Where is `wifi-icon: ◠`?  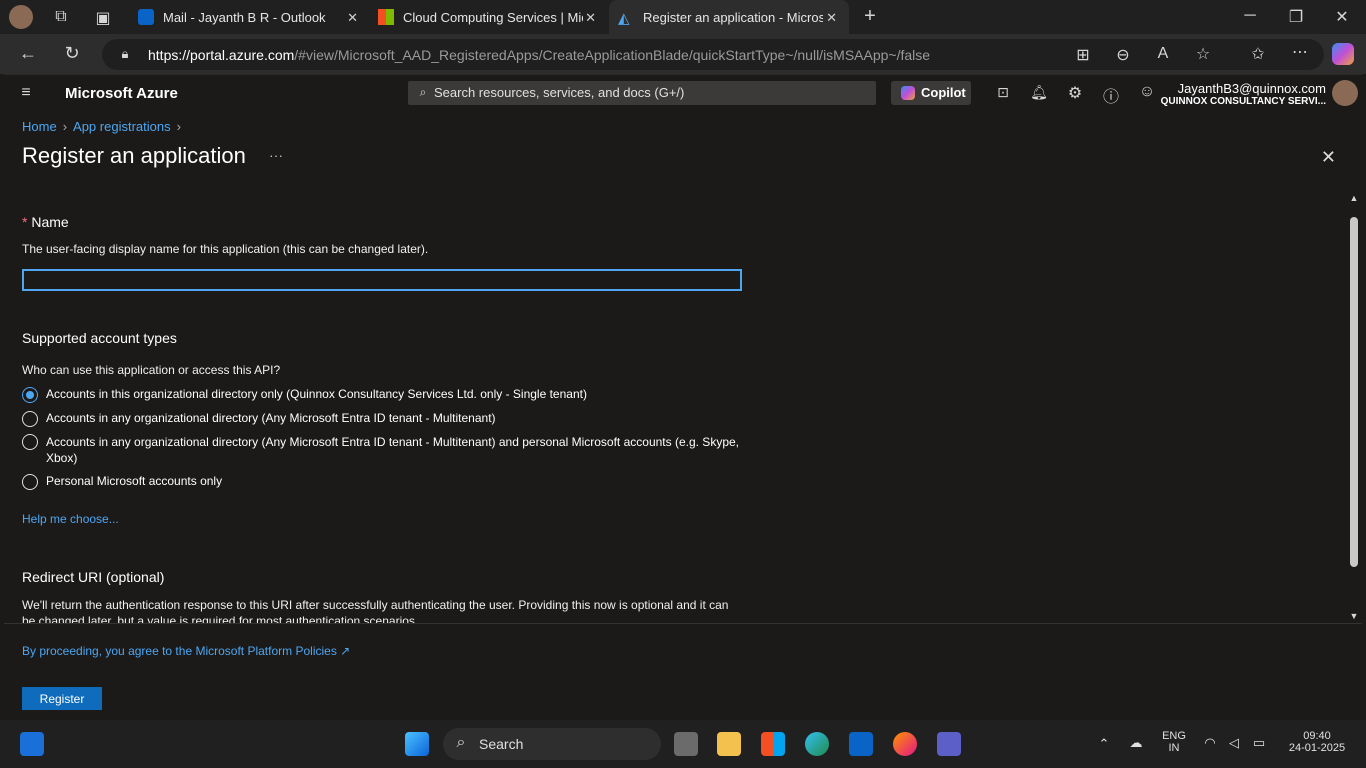
wifi-icon: ◠ is located at coordinates (1210, 743).